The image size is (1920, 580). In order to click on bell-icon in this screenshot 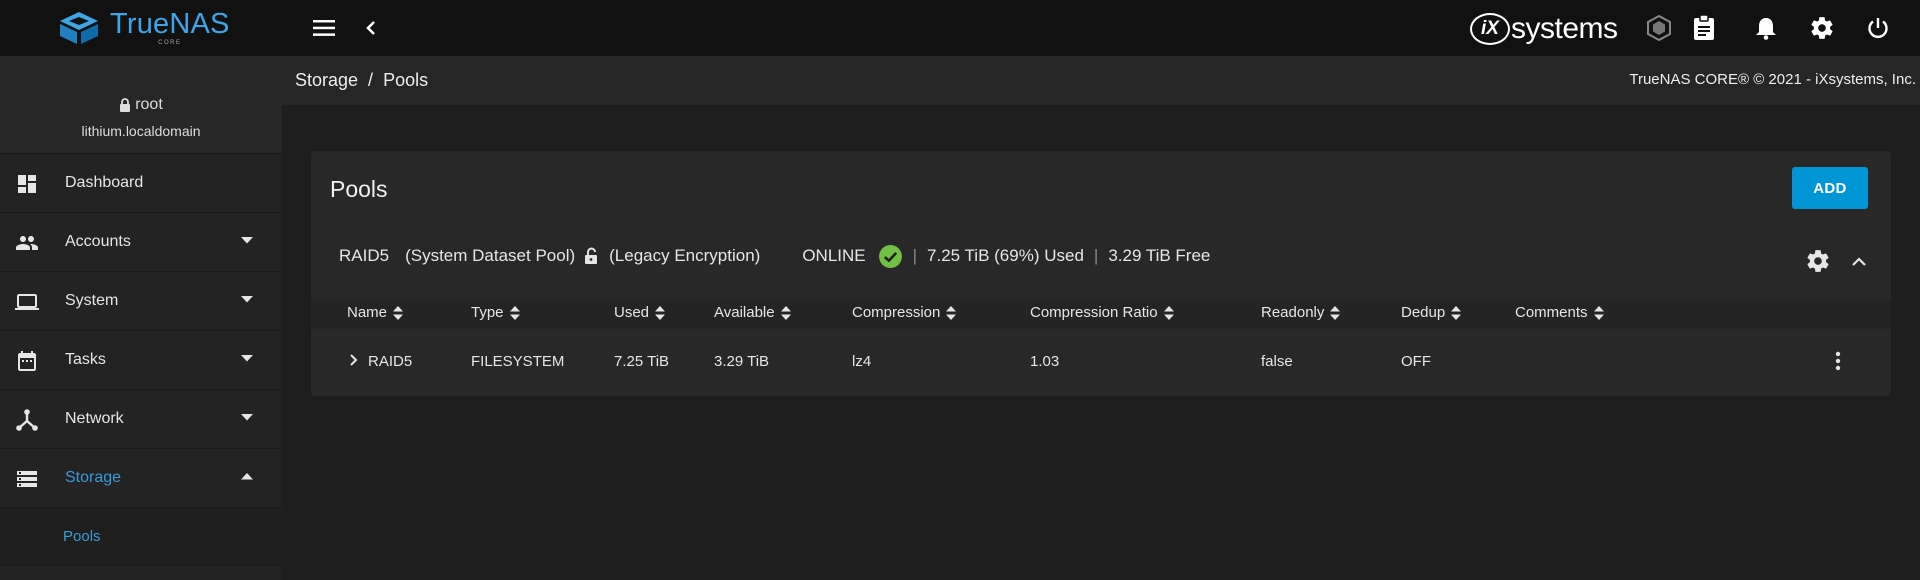, I will do `click(1766, 29)`.